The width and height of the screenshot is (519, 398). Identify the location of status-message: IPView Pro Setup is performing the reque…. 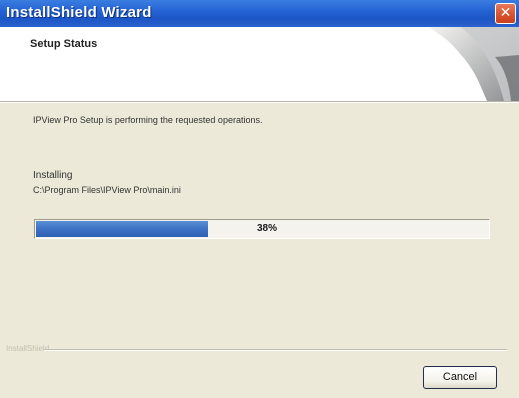
(148, 120).